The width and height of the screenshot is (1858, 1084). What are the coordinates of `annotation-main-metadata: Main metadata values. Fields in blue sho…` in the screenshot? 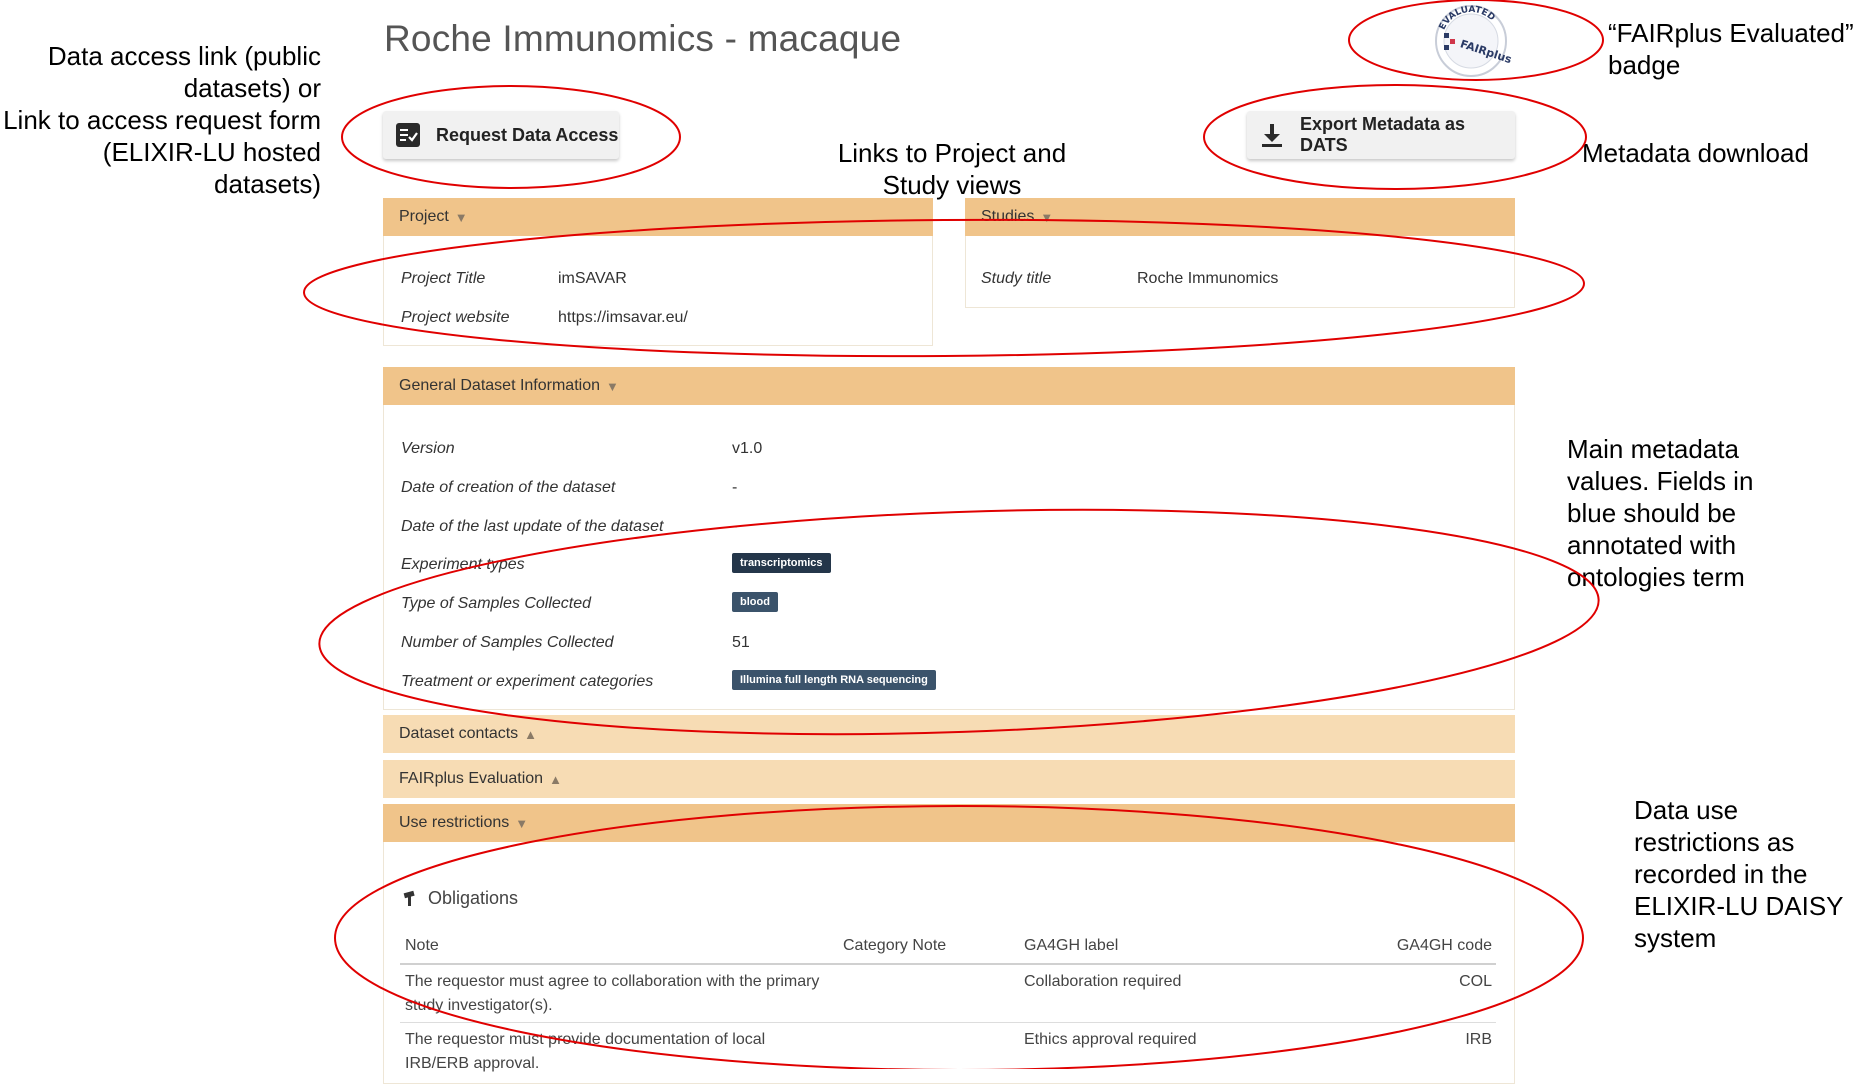 It's located at (1682, 513).